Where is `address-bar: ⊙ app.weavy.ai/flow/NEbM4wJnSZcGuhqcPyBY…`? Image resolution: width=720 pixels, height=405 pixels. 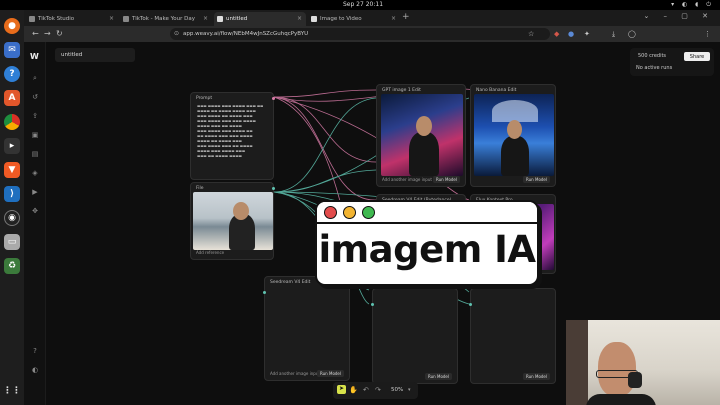 address-bar: ⊙ app.weavy.ai/flow/NEbM4wJnSZcGuhqcPyBY… is located at coordinates (360, 34).